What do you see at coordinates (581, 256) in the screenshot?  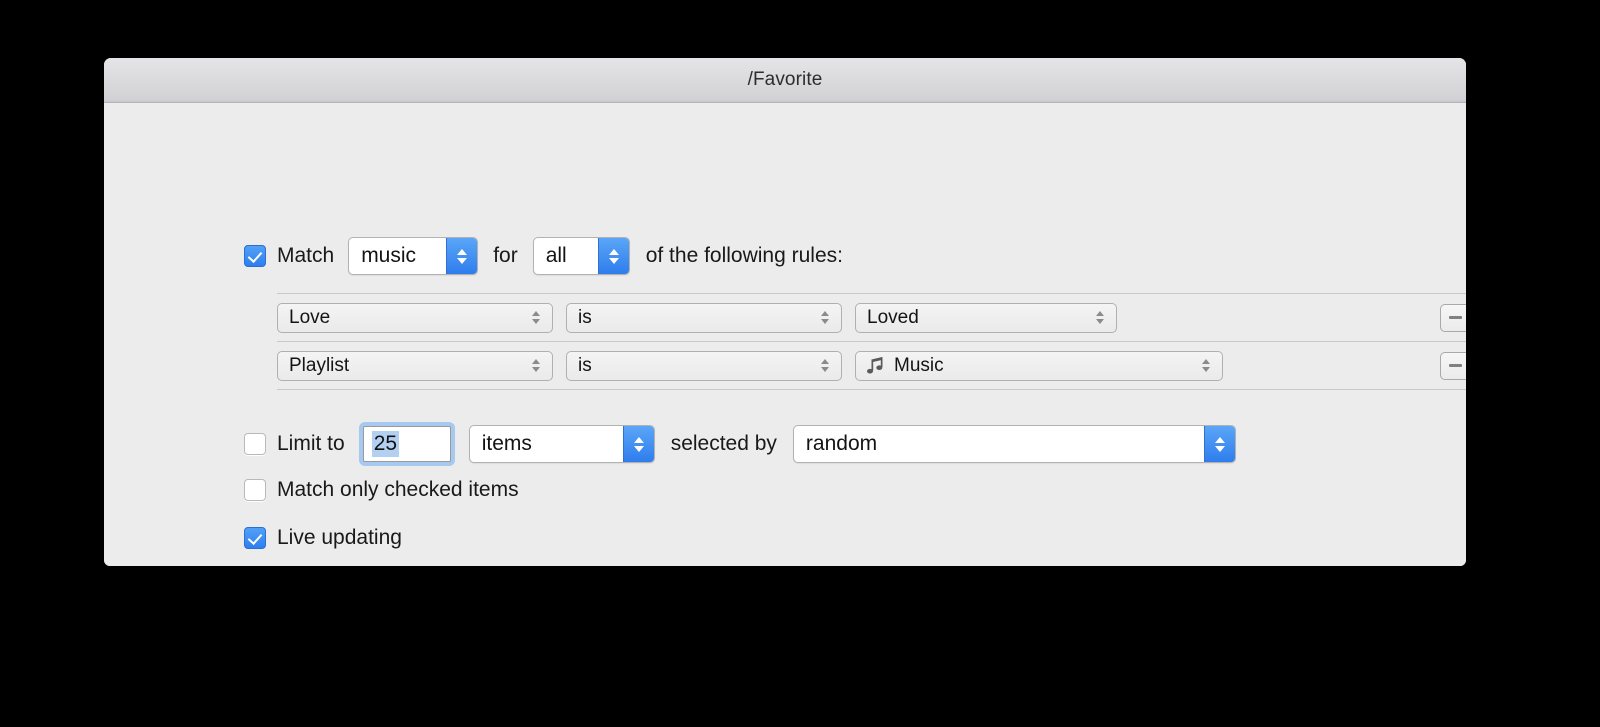 I see `logic-popup: all` at bounding box center [581, 256].